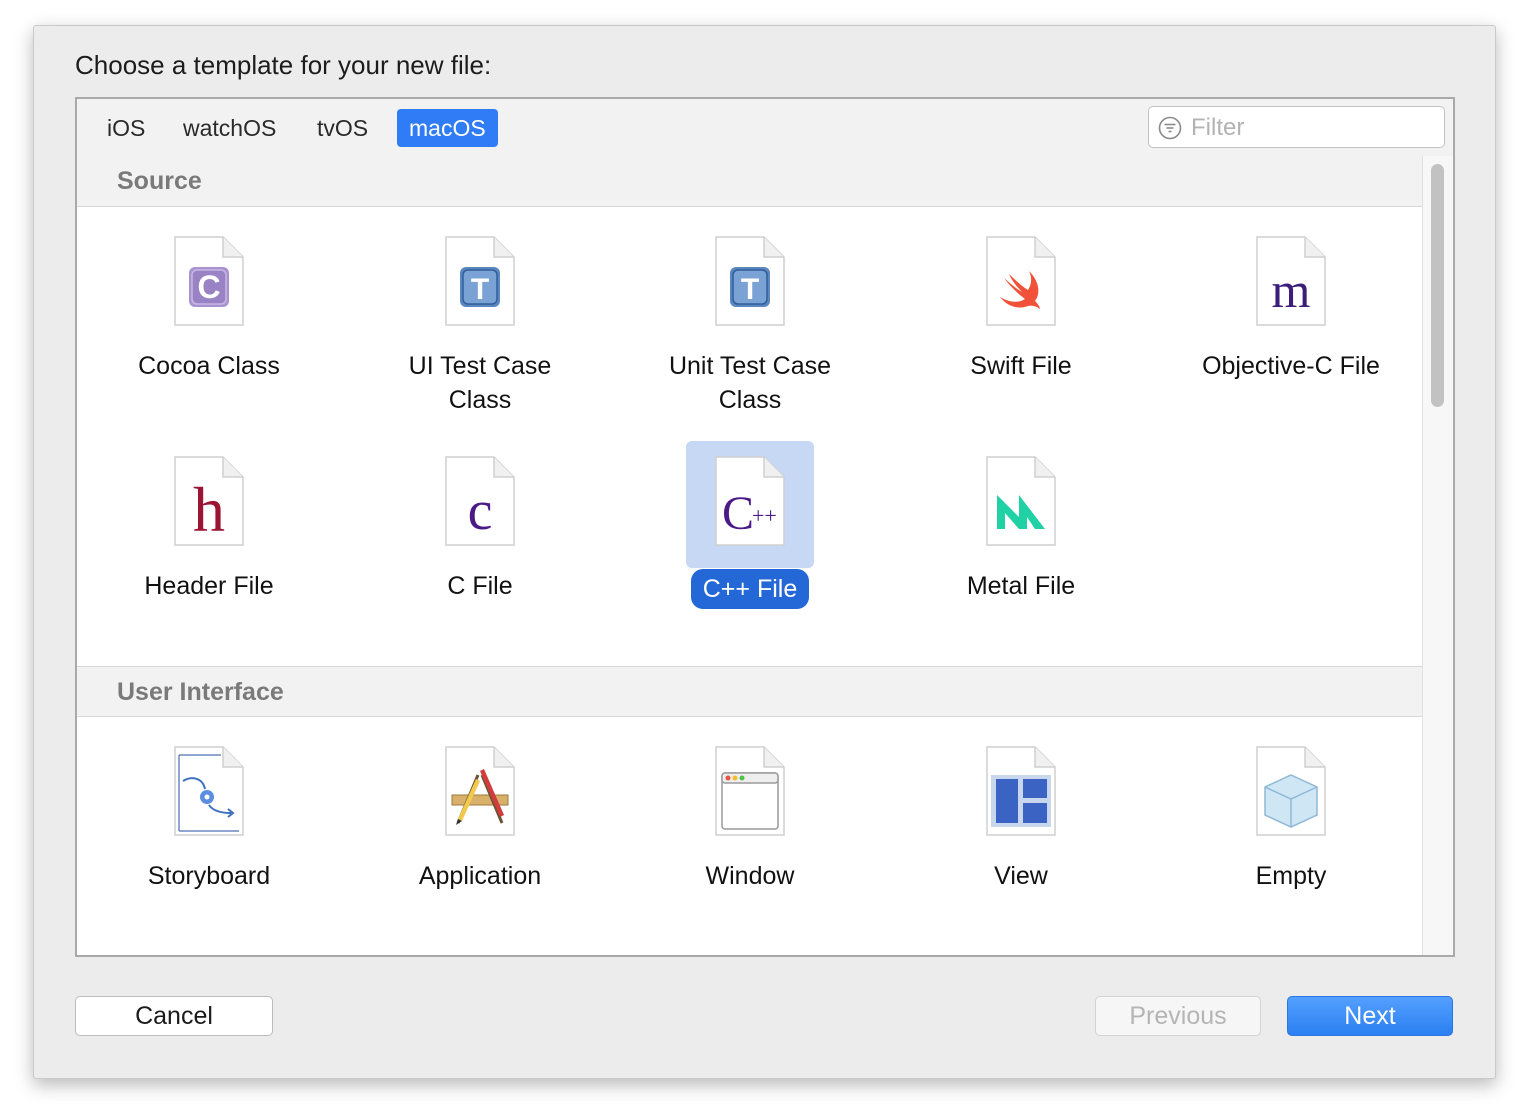 The width and height of the screenshot is (1528, 1120). What do you see at coordinates (750, 181) in the screenshot?
I see `section-header-source: Source` at bounding box center [750, 181].